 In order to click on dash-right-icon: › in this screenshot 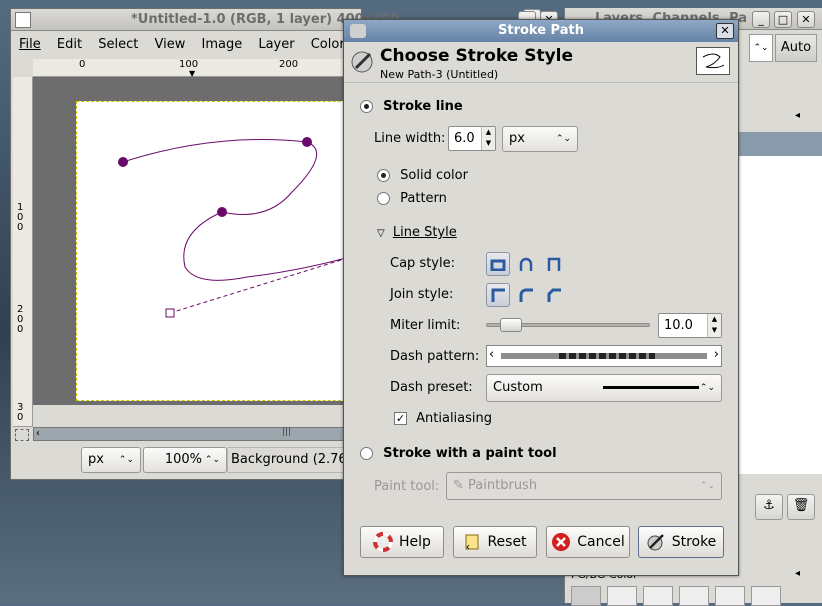, I will do `click(716, 354)`.